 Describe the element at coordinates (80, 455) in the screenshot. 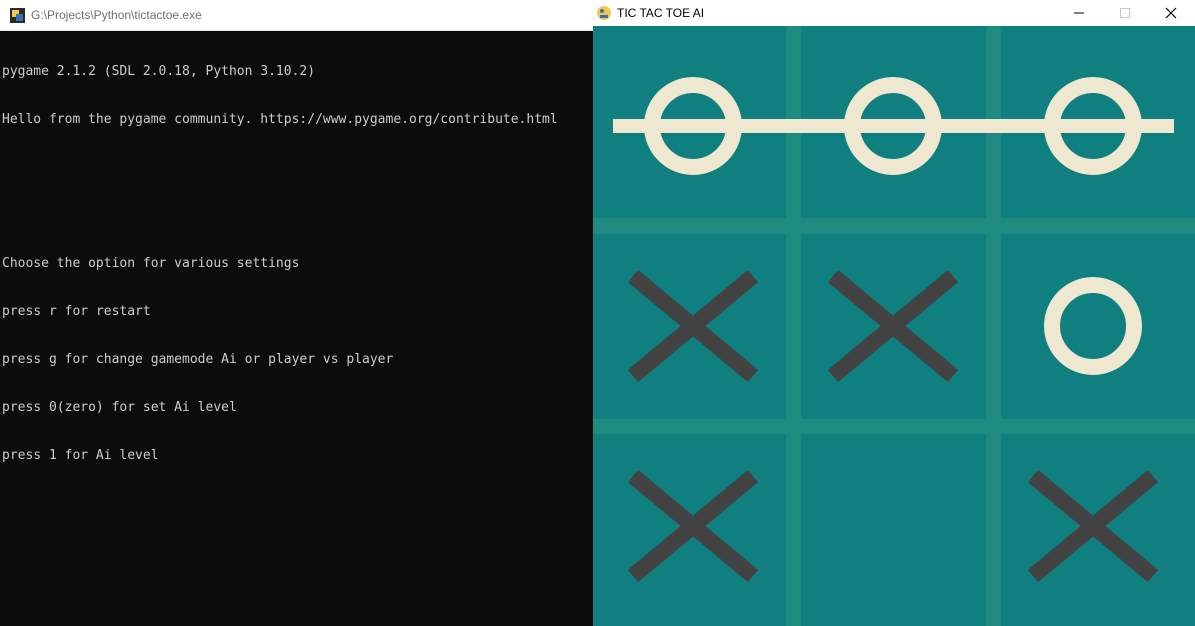

I see `console-line: press 1 for Ai level` at that location.